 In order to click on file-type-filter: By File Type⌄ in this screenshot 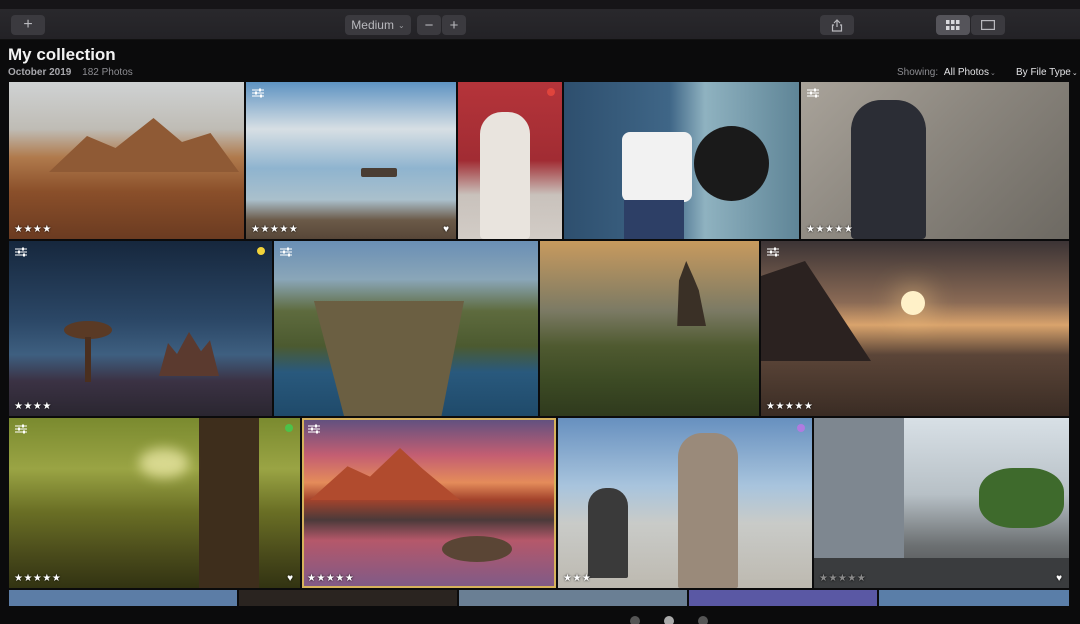, I will do `click(1047, 72)`.